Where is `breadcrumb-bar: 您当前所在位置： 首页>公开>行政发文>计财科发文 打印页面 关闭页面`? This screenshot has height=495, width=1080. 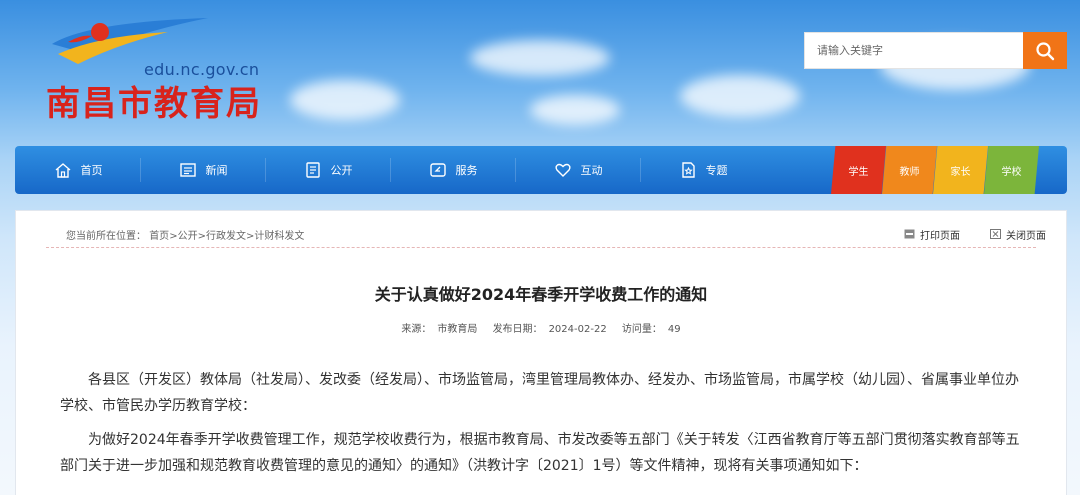 breadcrumb-bar: 您当前所在位置： 首页>公开>行政发文>计财科发文 打印页面 关闭页面 is located at coordinates (556, 234).